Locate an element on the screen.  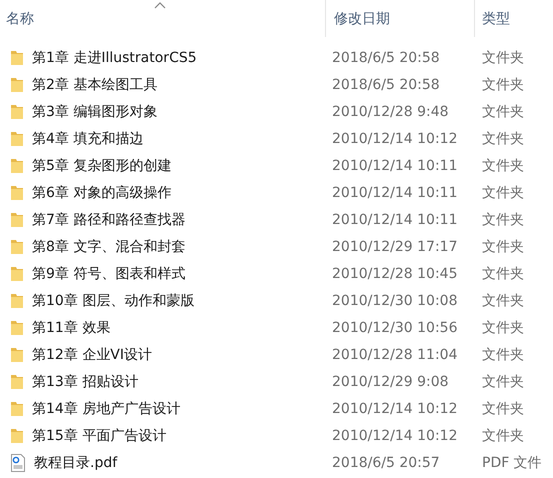
modified-date: 2010/12/28 9:48 is located at coordinates (391, 112).